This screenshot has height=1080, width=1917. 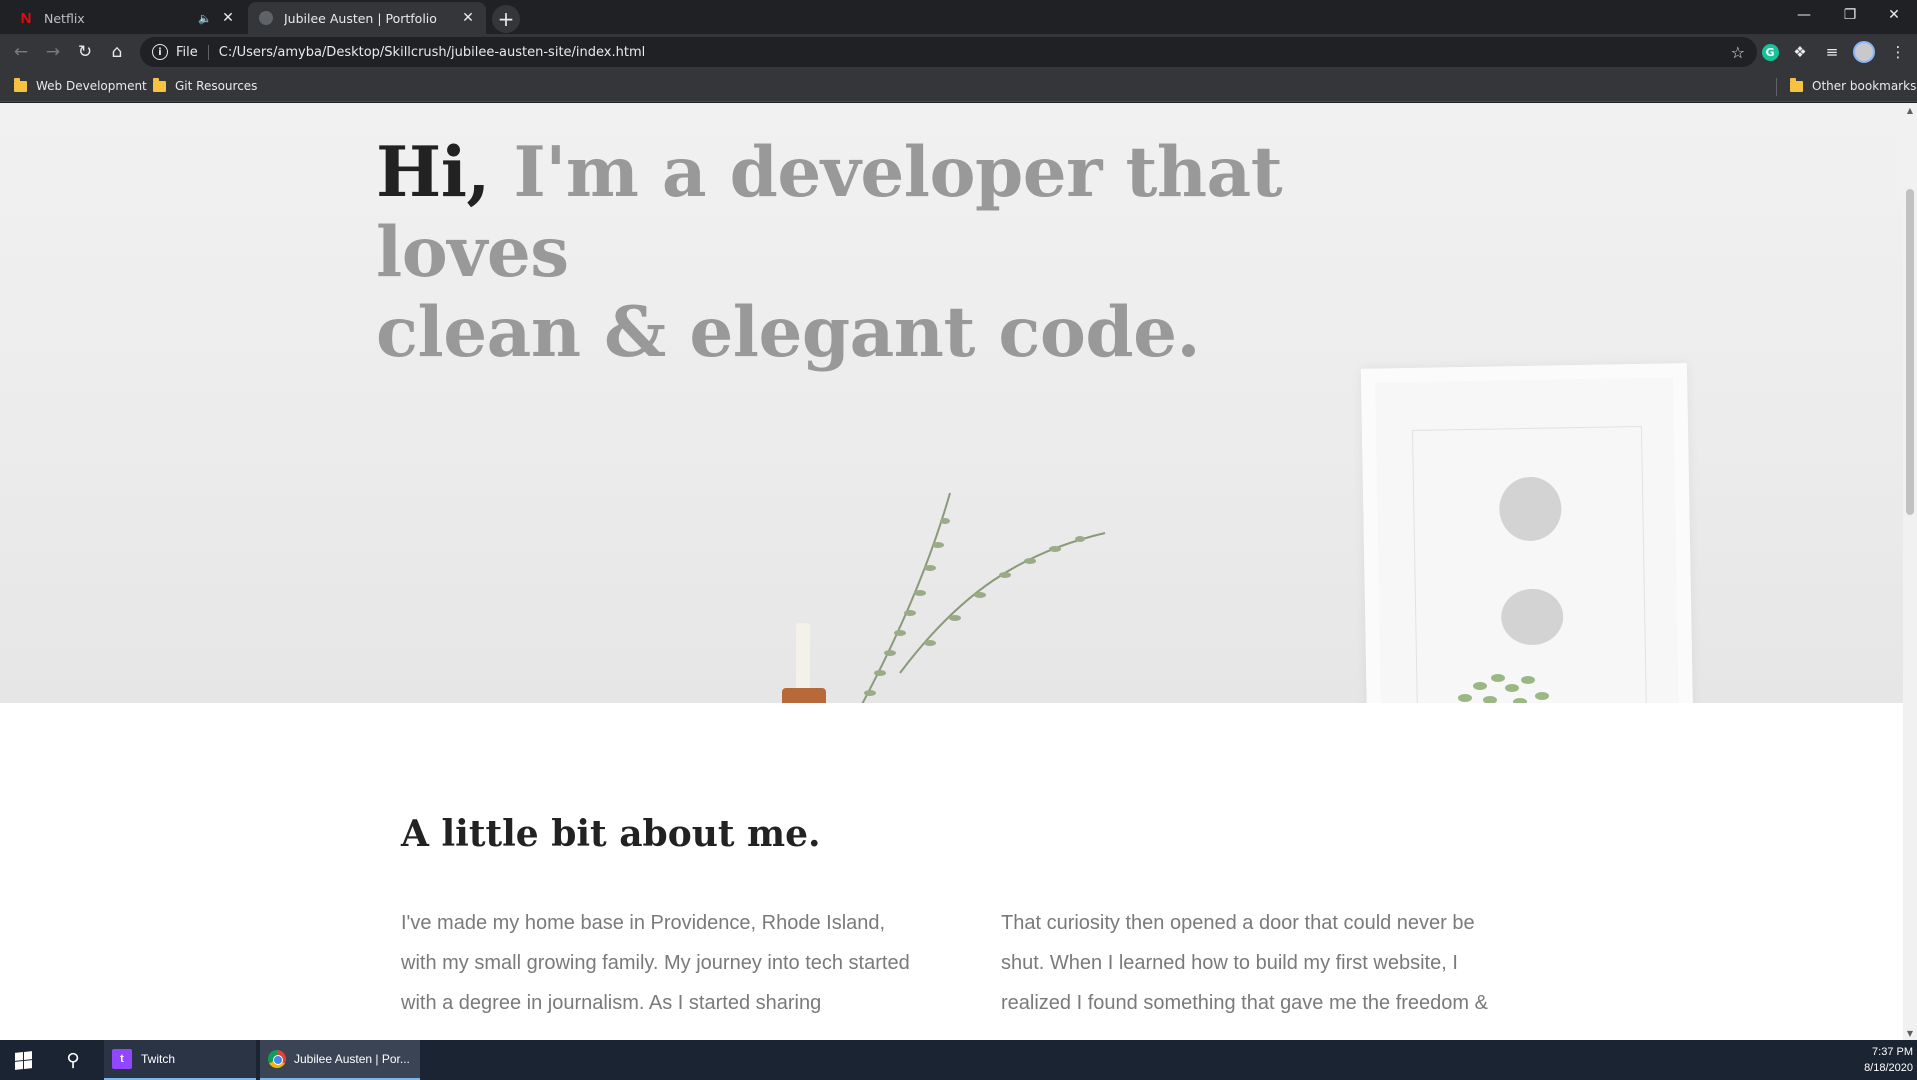 What do you see at coordinates (360, 18) in the screenshot?
I see `tab-title: Jubilee Austen | Portfolio` at bounding box center [360, 18].